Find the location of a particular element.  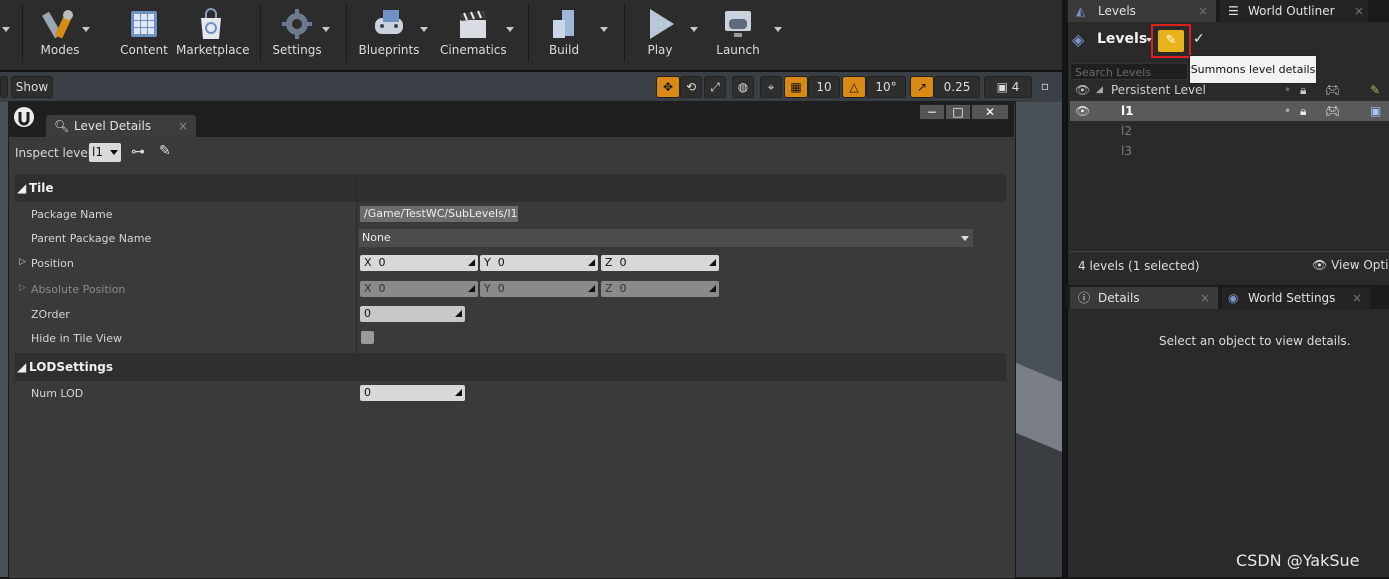

position-x-field: X 0 is located at coordinates (419, 263).